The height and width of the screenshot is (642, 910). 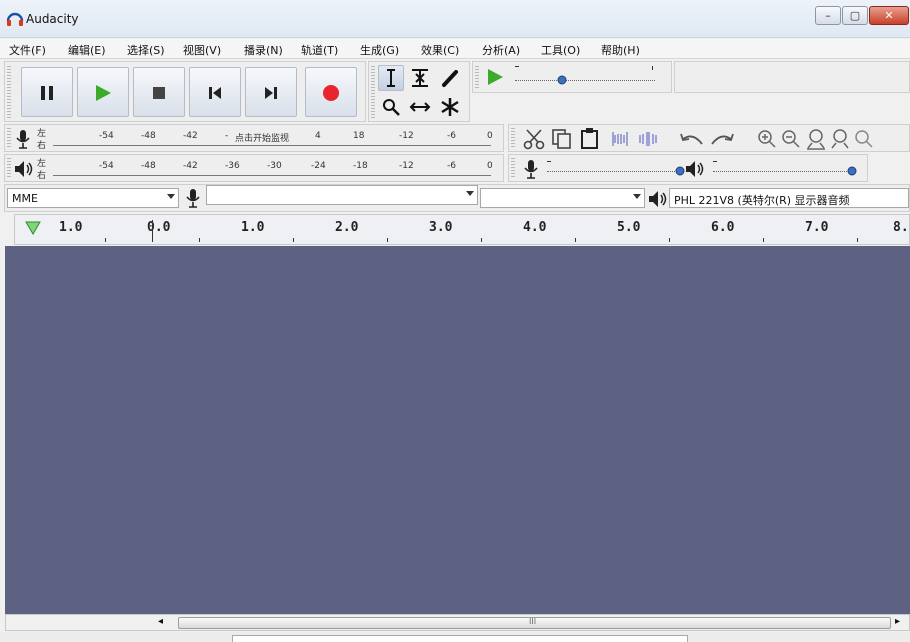 I want to click on menu-generate: 生成(G), so click(x=379, y=50).